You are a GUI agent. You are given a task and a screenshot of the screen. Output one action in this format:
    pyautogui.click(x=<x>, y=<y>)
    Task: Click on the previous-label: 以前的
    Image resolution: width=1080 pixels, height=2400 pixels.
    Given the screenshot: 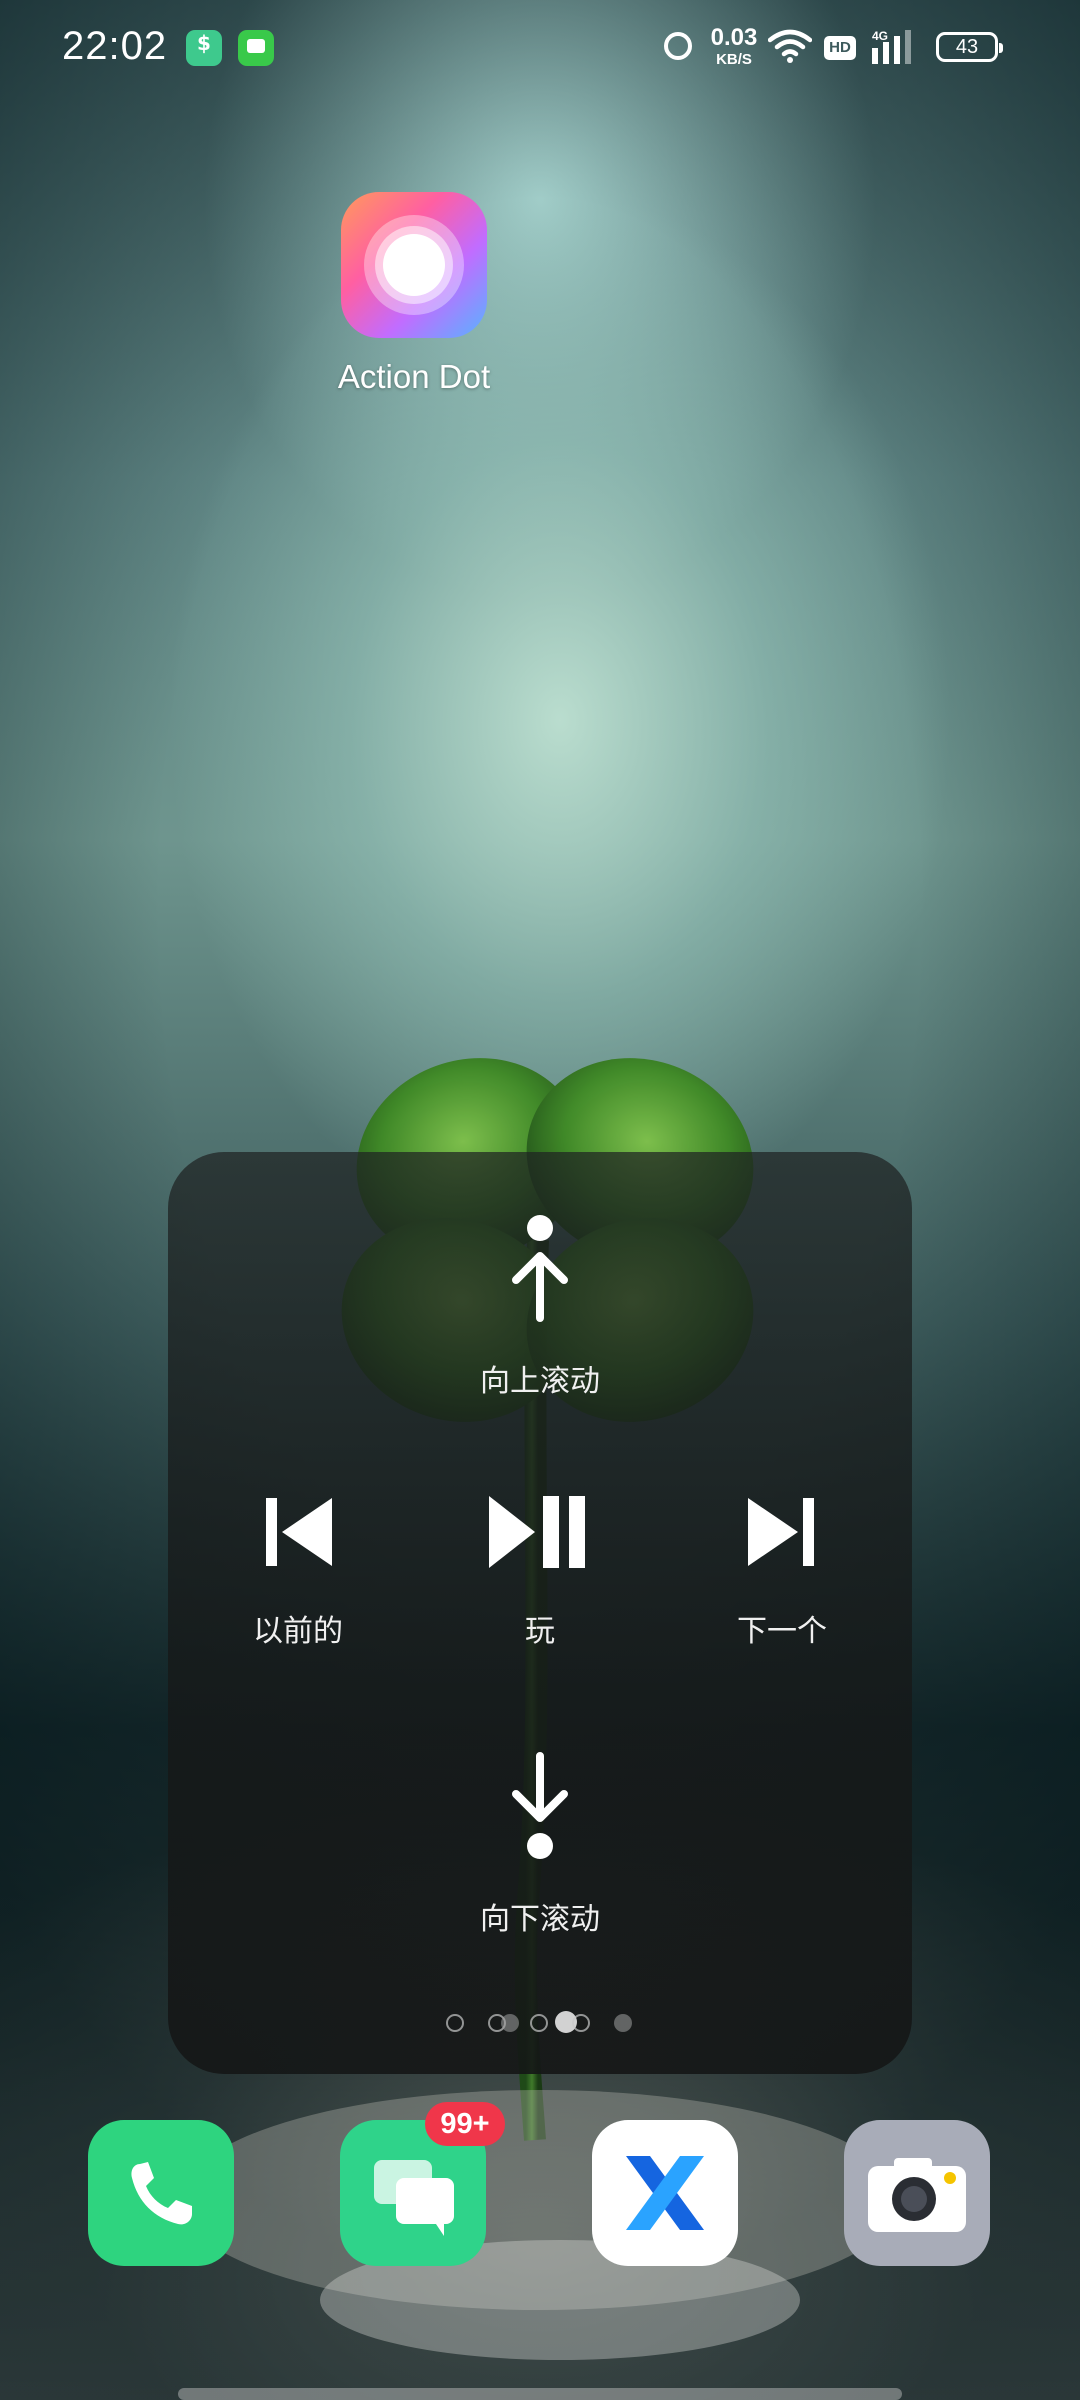 What is the action you would take?
    pyautogui.click(x=298, y=1631)
    